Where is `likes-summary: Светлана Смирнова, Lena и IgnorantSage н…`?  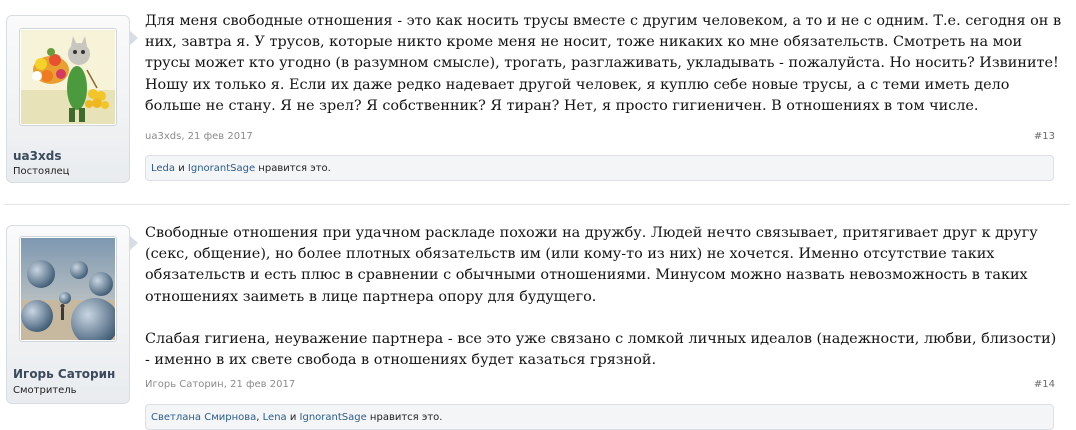 likes-summary: Светлана Смирнова, Lena и IgnorantSage н… is located at coordinates (599, 417).